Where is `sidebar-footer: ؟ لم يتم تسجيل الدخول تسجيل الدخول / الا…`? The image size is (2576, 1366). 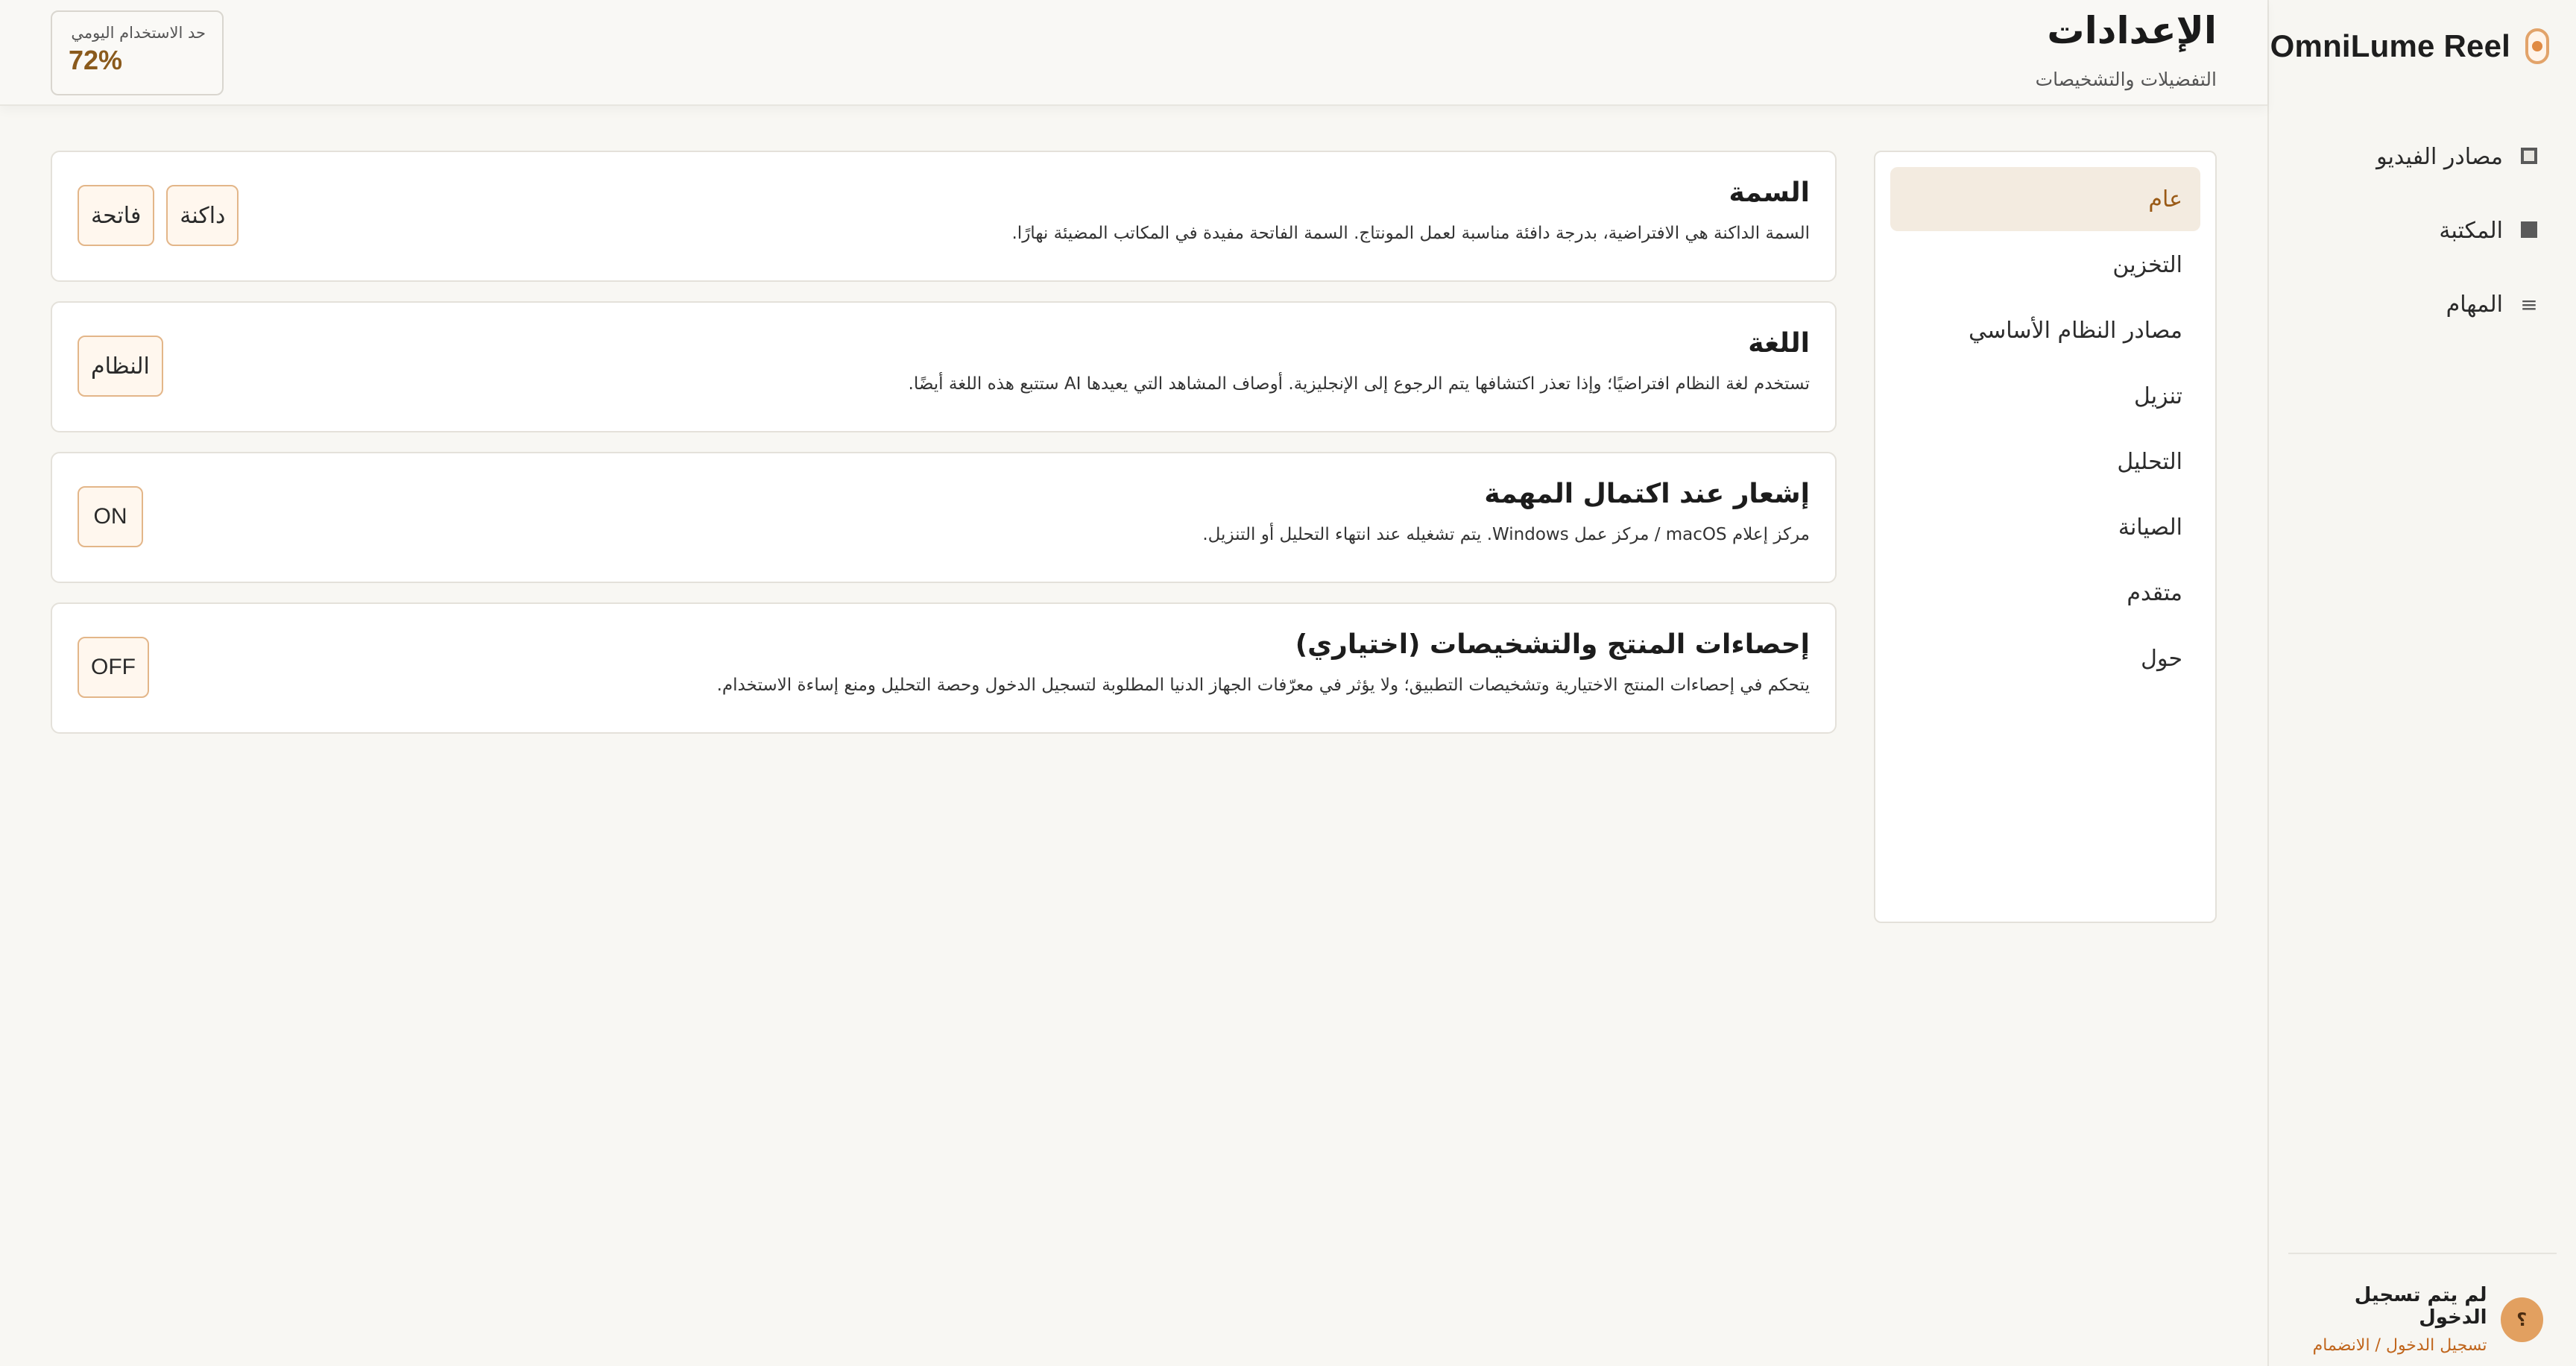
sidebar-footer: ؟ لم يتم تسجيل الدخول تسجيل الدخول / الا… is located at coordinates (2422, 1309).